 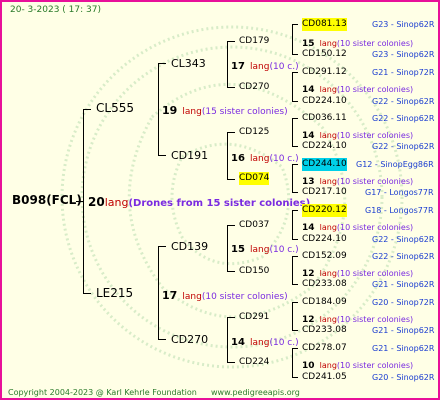 I want to click on gen4-origin: G17 - Longos77R, so click(x=399, y=192).